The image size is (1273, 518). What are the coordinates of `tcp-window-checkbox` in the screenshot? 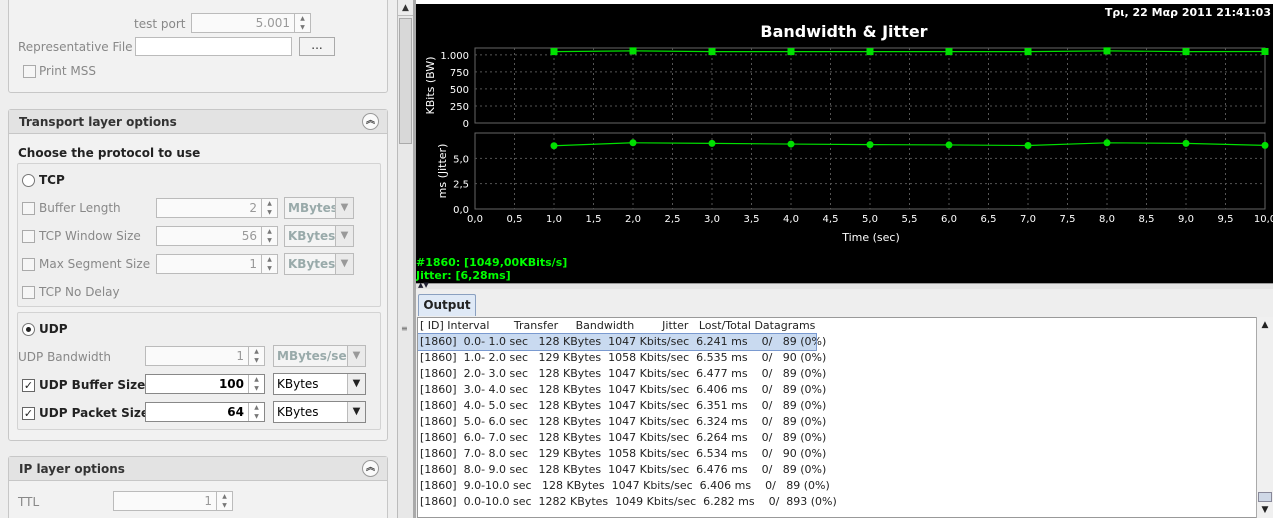 It's located at (28, 236).